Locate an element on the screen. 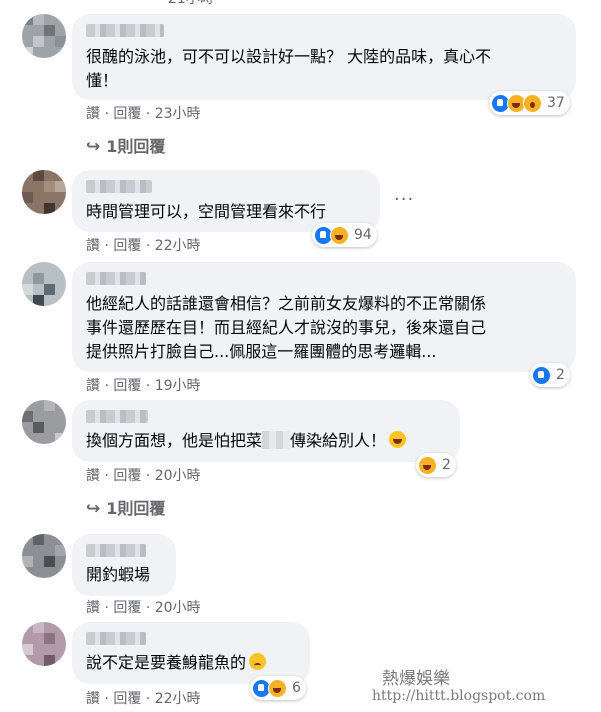 The image size is (601, 712). comment-bubble: 說不定是要養鯓龍魚的 is located at coordinates (191, 653).